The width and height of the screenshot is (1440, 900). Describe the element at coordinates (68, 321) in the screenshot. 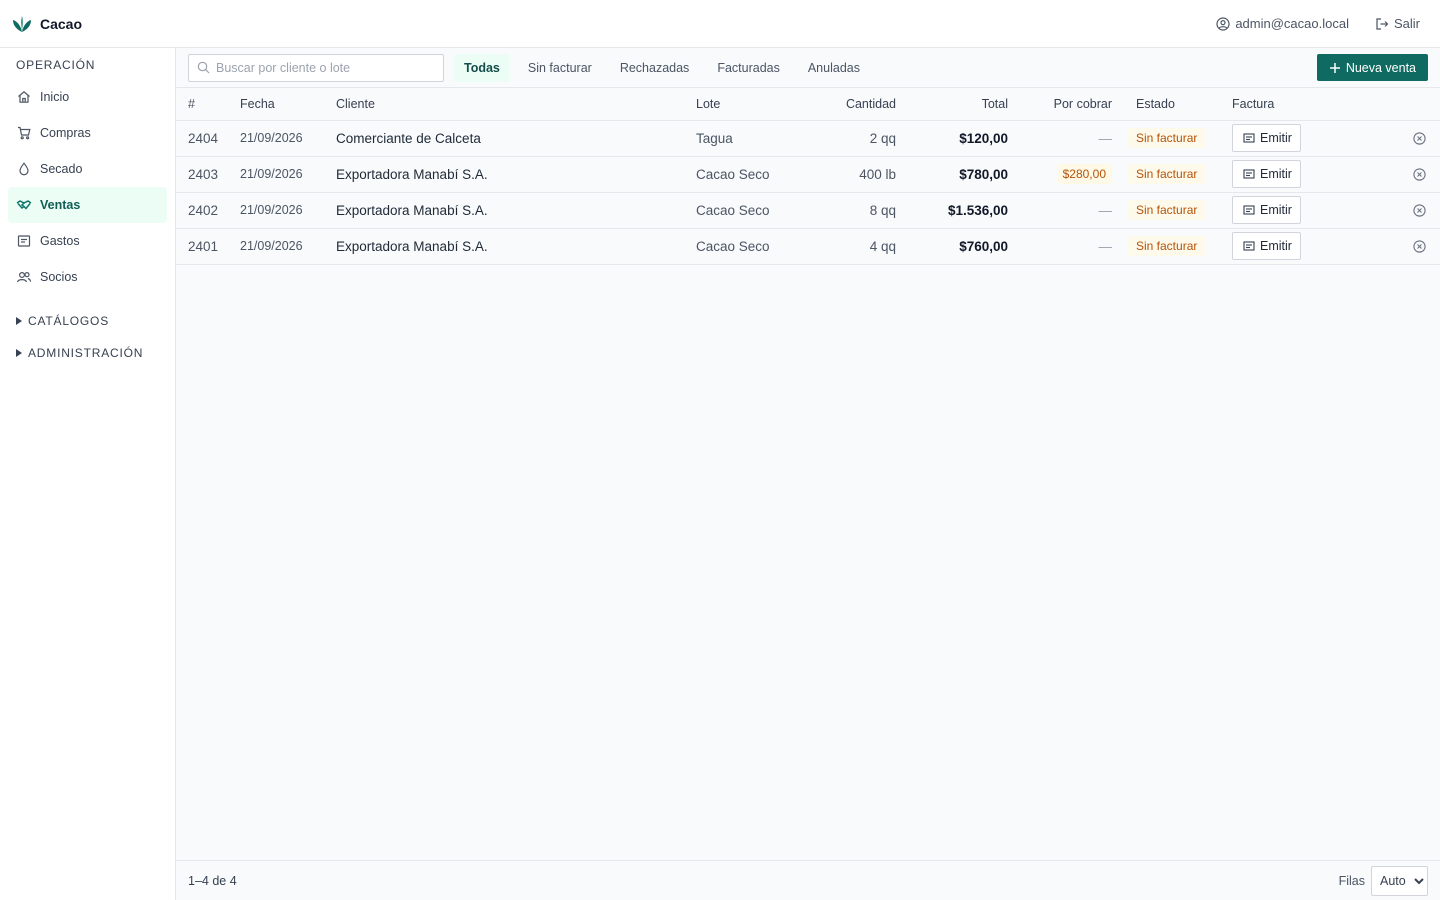

I see `sidebar-group-label: CATÁLOGOS` at that location.